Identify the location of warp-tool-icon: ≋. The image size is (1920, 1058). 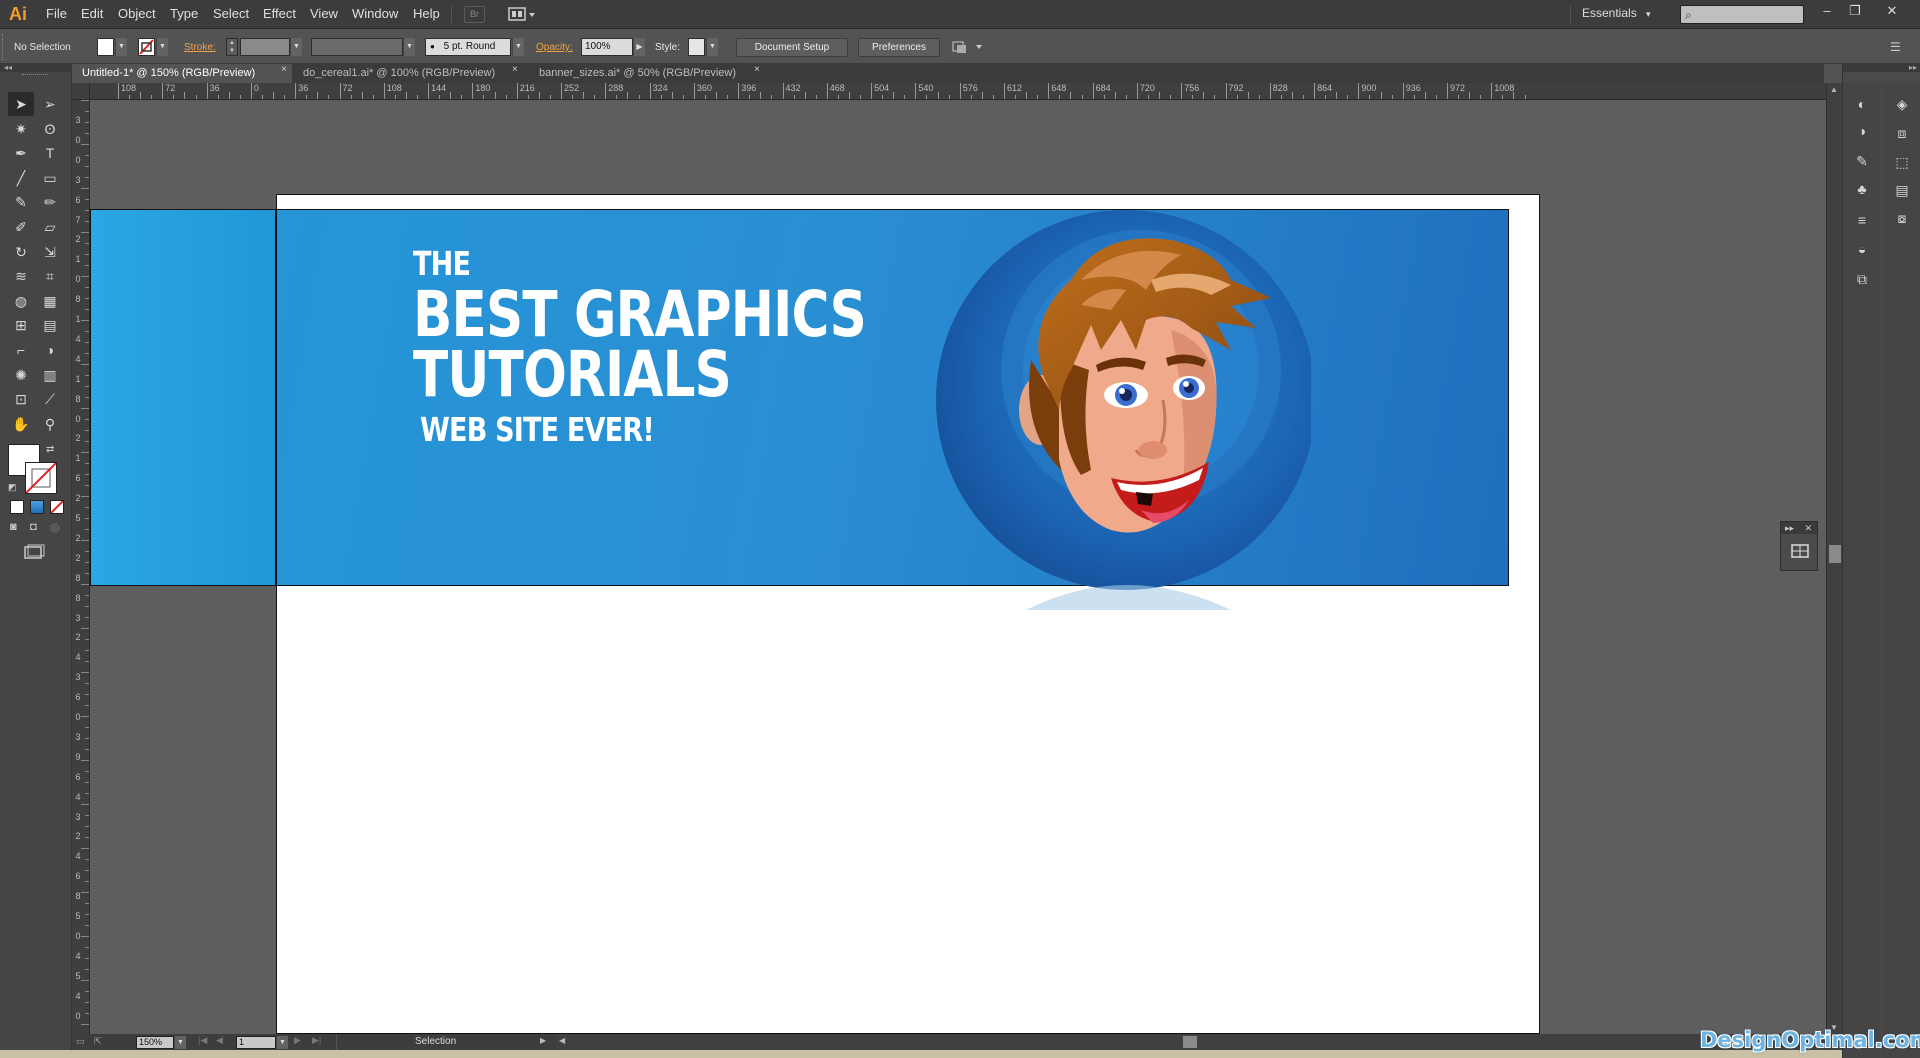
(21, 276).